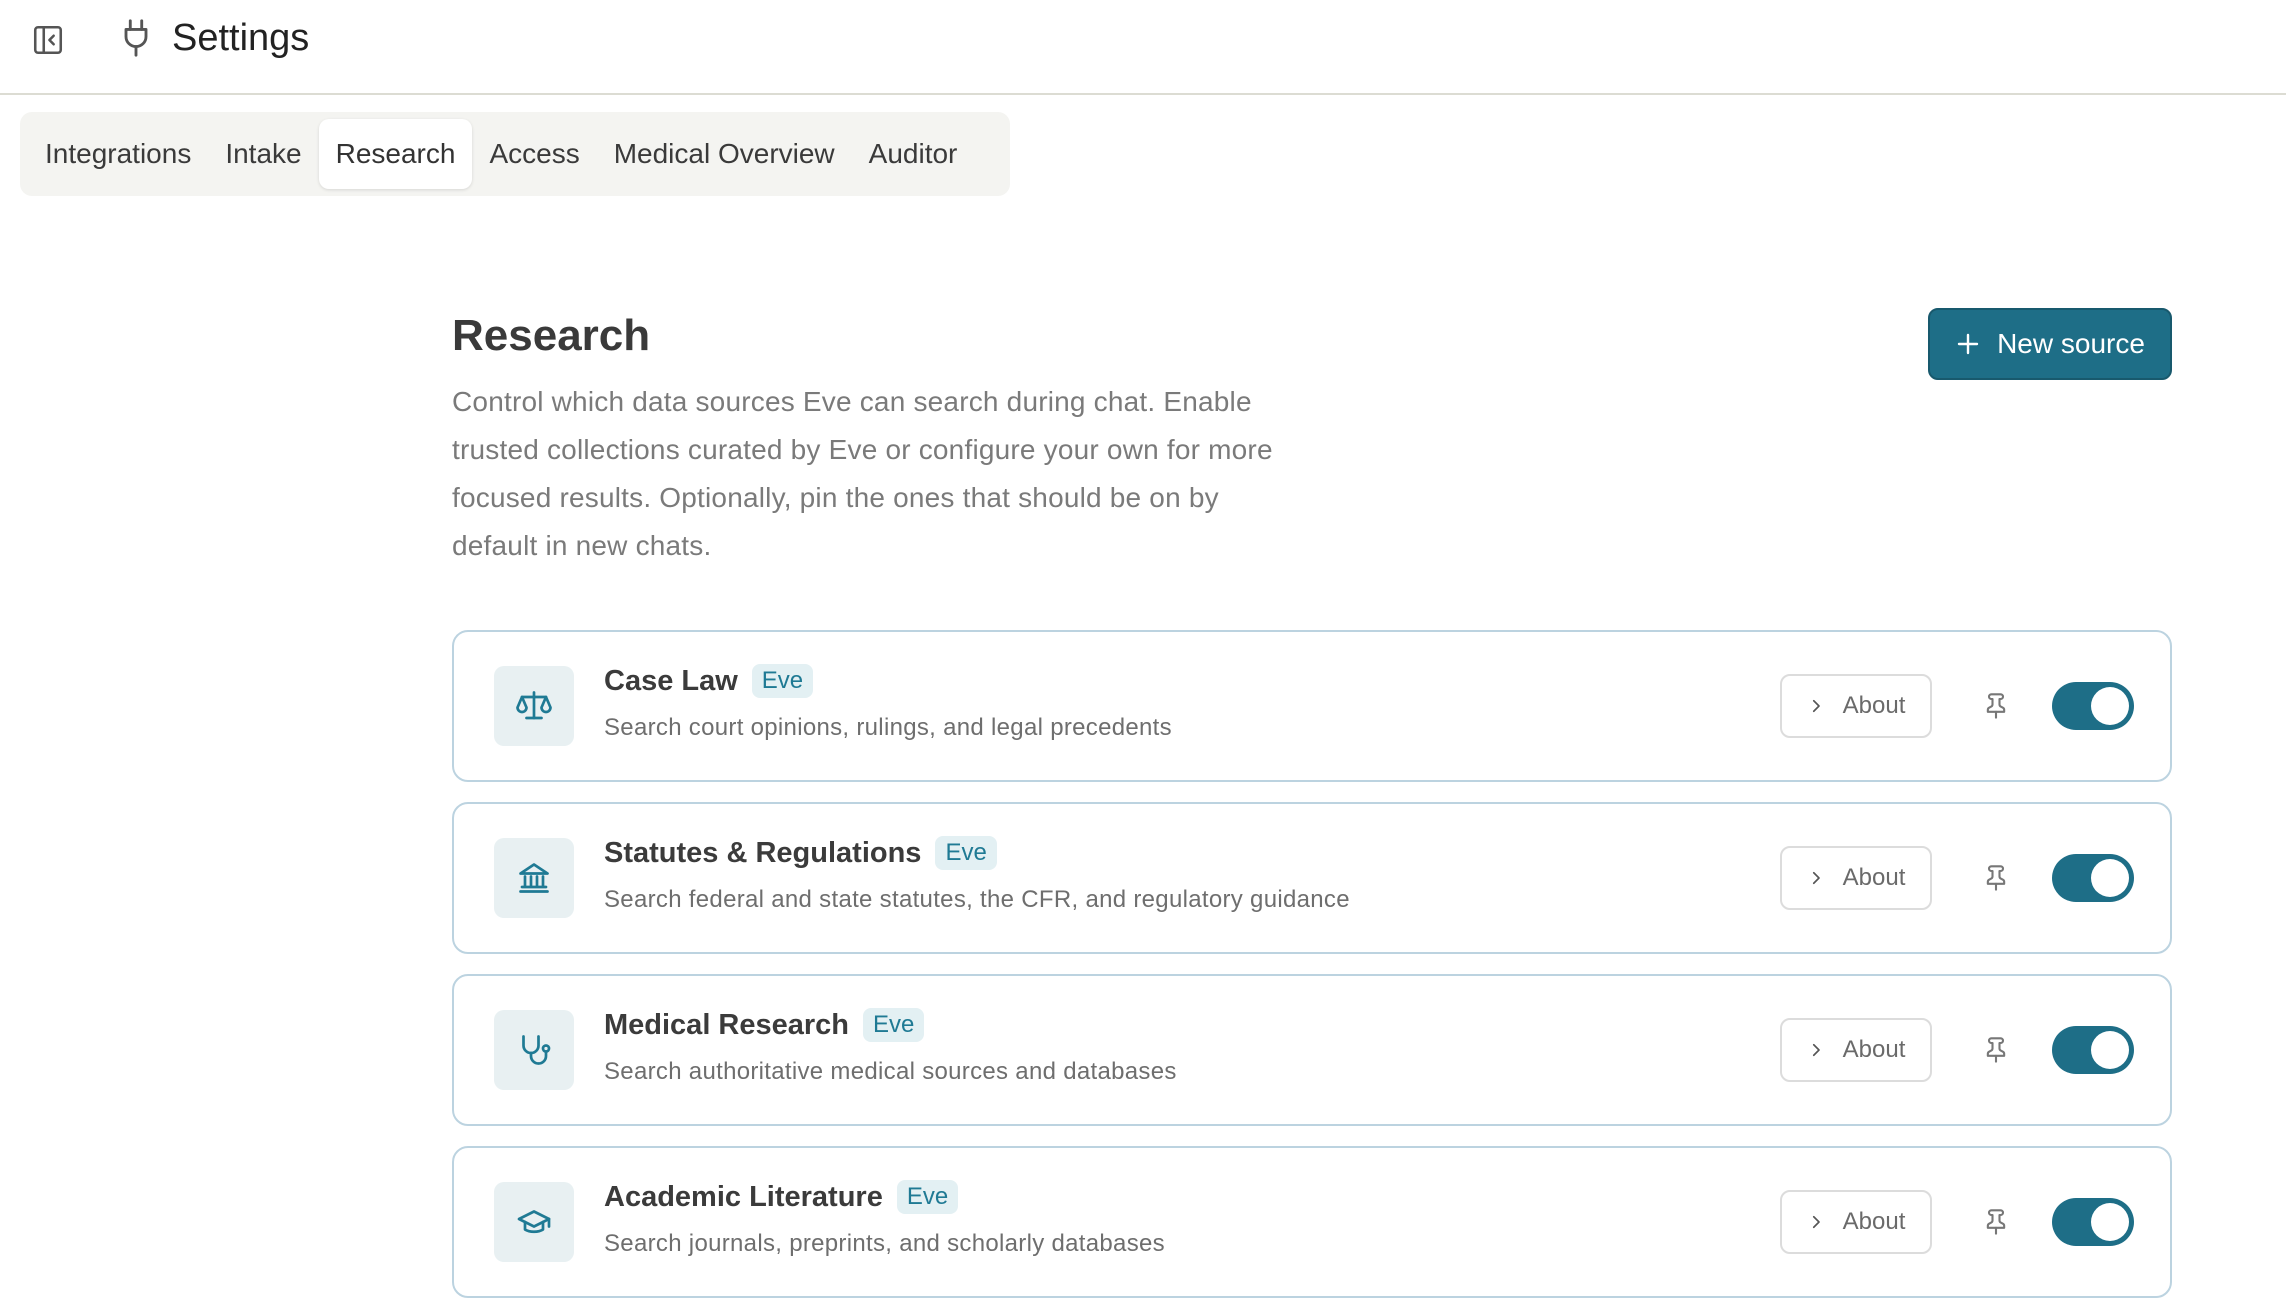 The image size is (2286, 1304). I want to click on source-name: Academic Literature, so click(743, 1196).